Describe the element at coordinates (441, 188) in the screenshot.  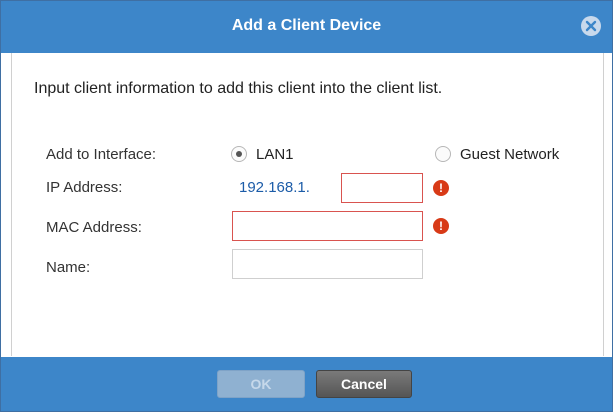
I see `ip-error-icon: !` at that location.